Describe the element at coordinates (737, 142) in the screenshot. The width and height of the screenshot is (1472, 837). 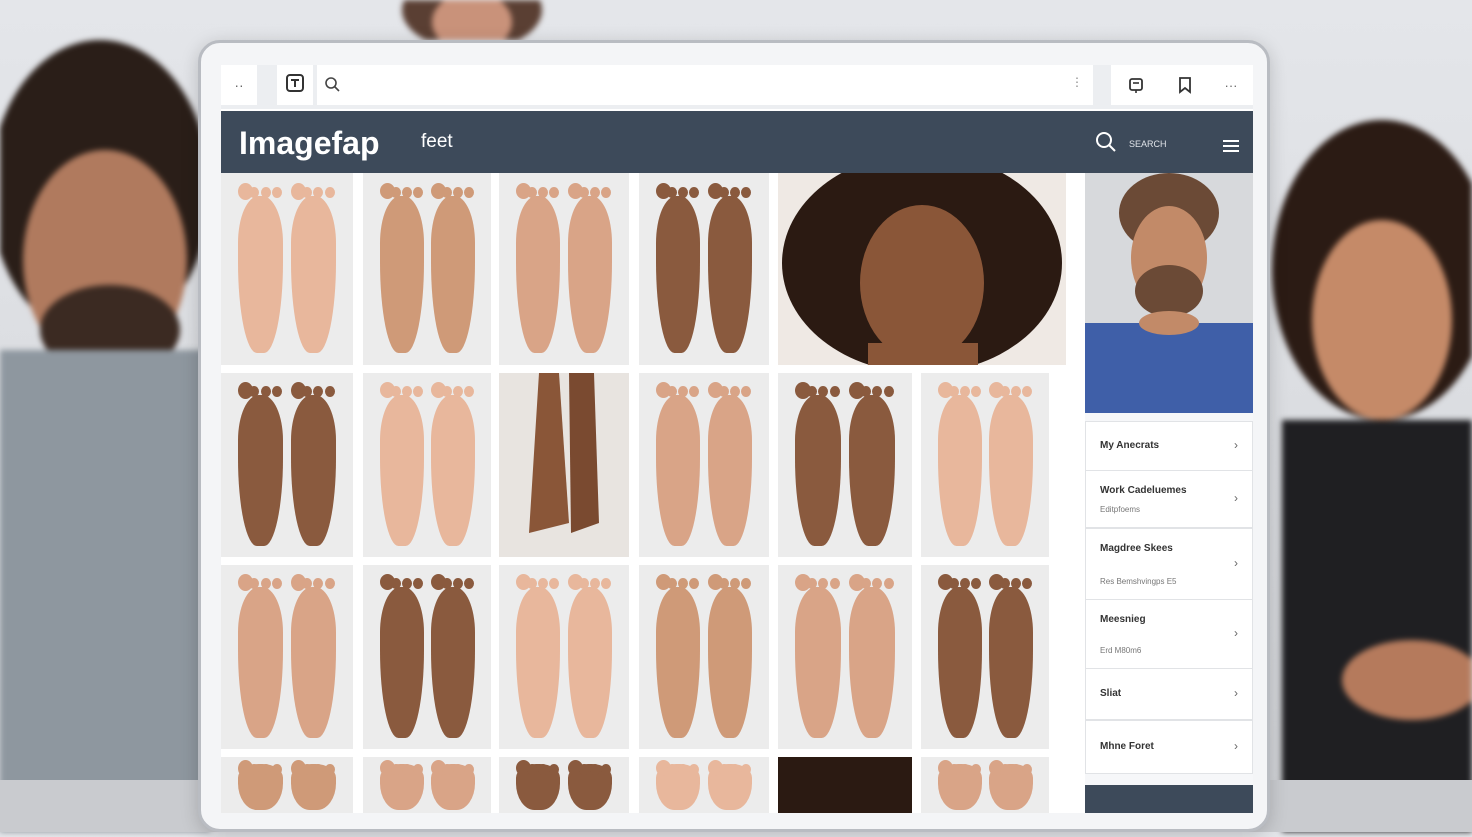
I see `site-header: Imagefap feet SEARCH` at that location.